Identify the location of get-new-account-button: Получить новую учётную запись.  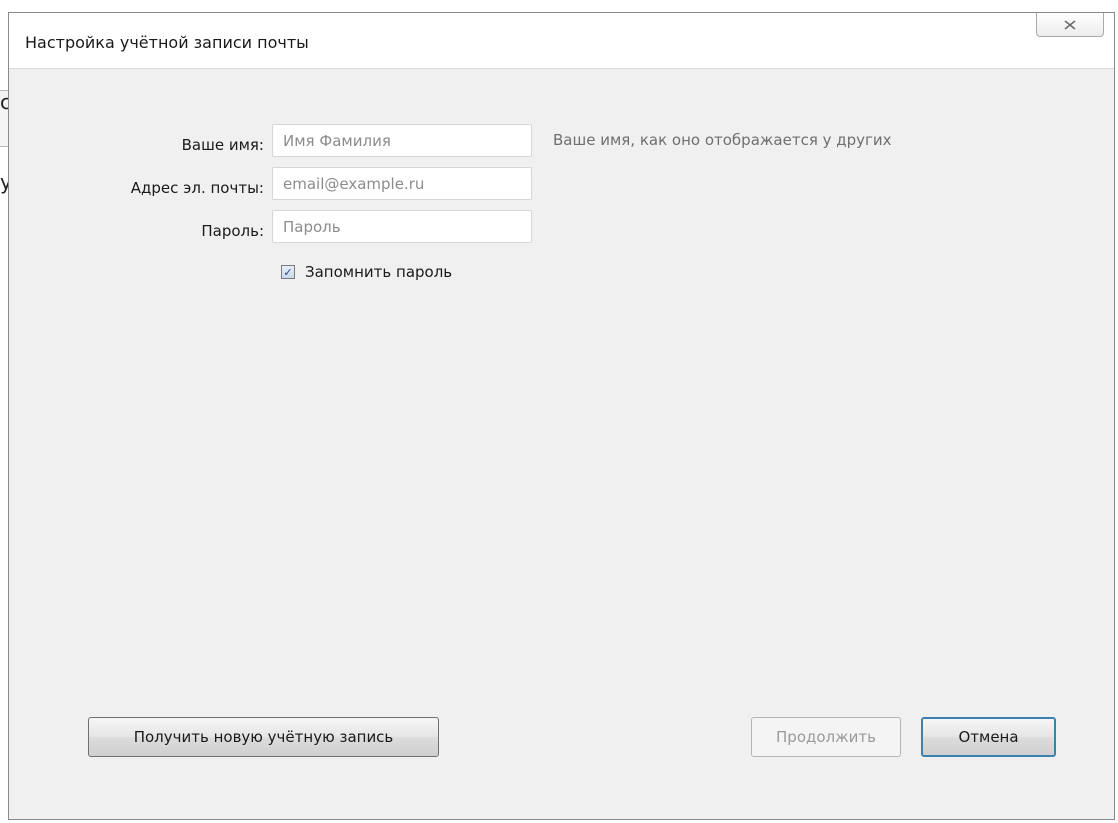
(263, 737).